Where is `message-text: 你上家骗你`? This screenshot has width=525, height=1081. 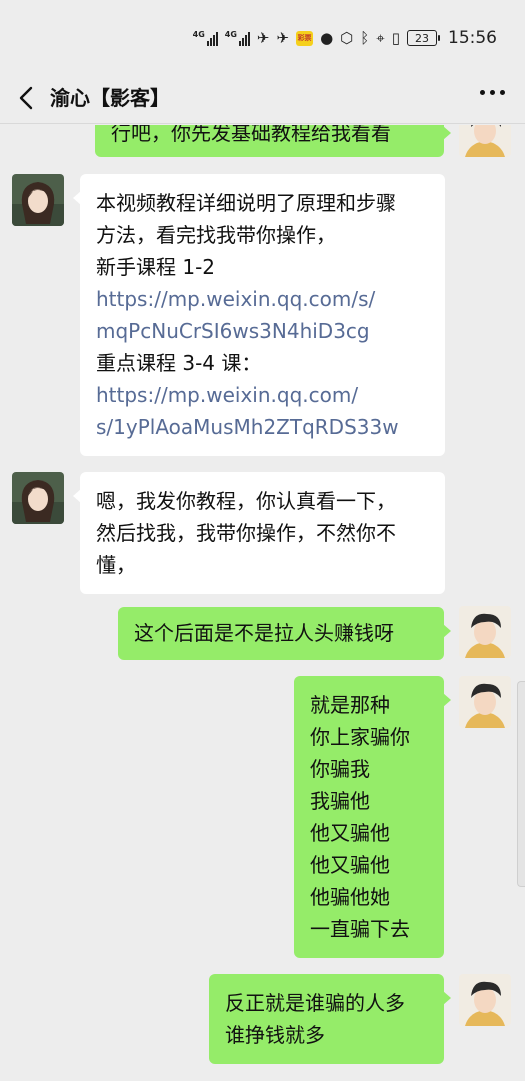 message-text: 你上家骗你 is located at coordinates (360, 737).